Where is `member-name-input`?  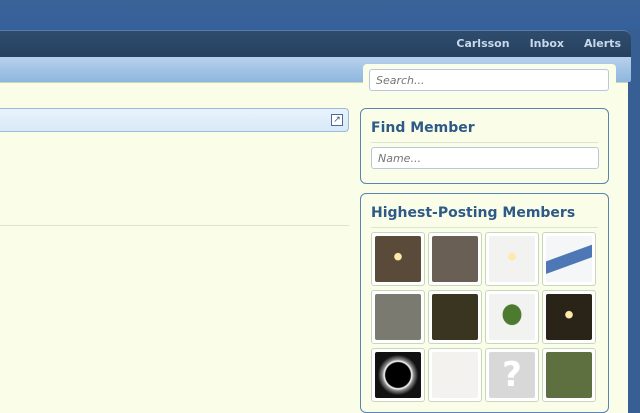 member-name-input is located at coordinates (485, 158).